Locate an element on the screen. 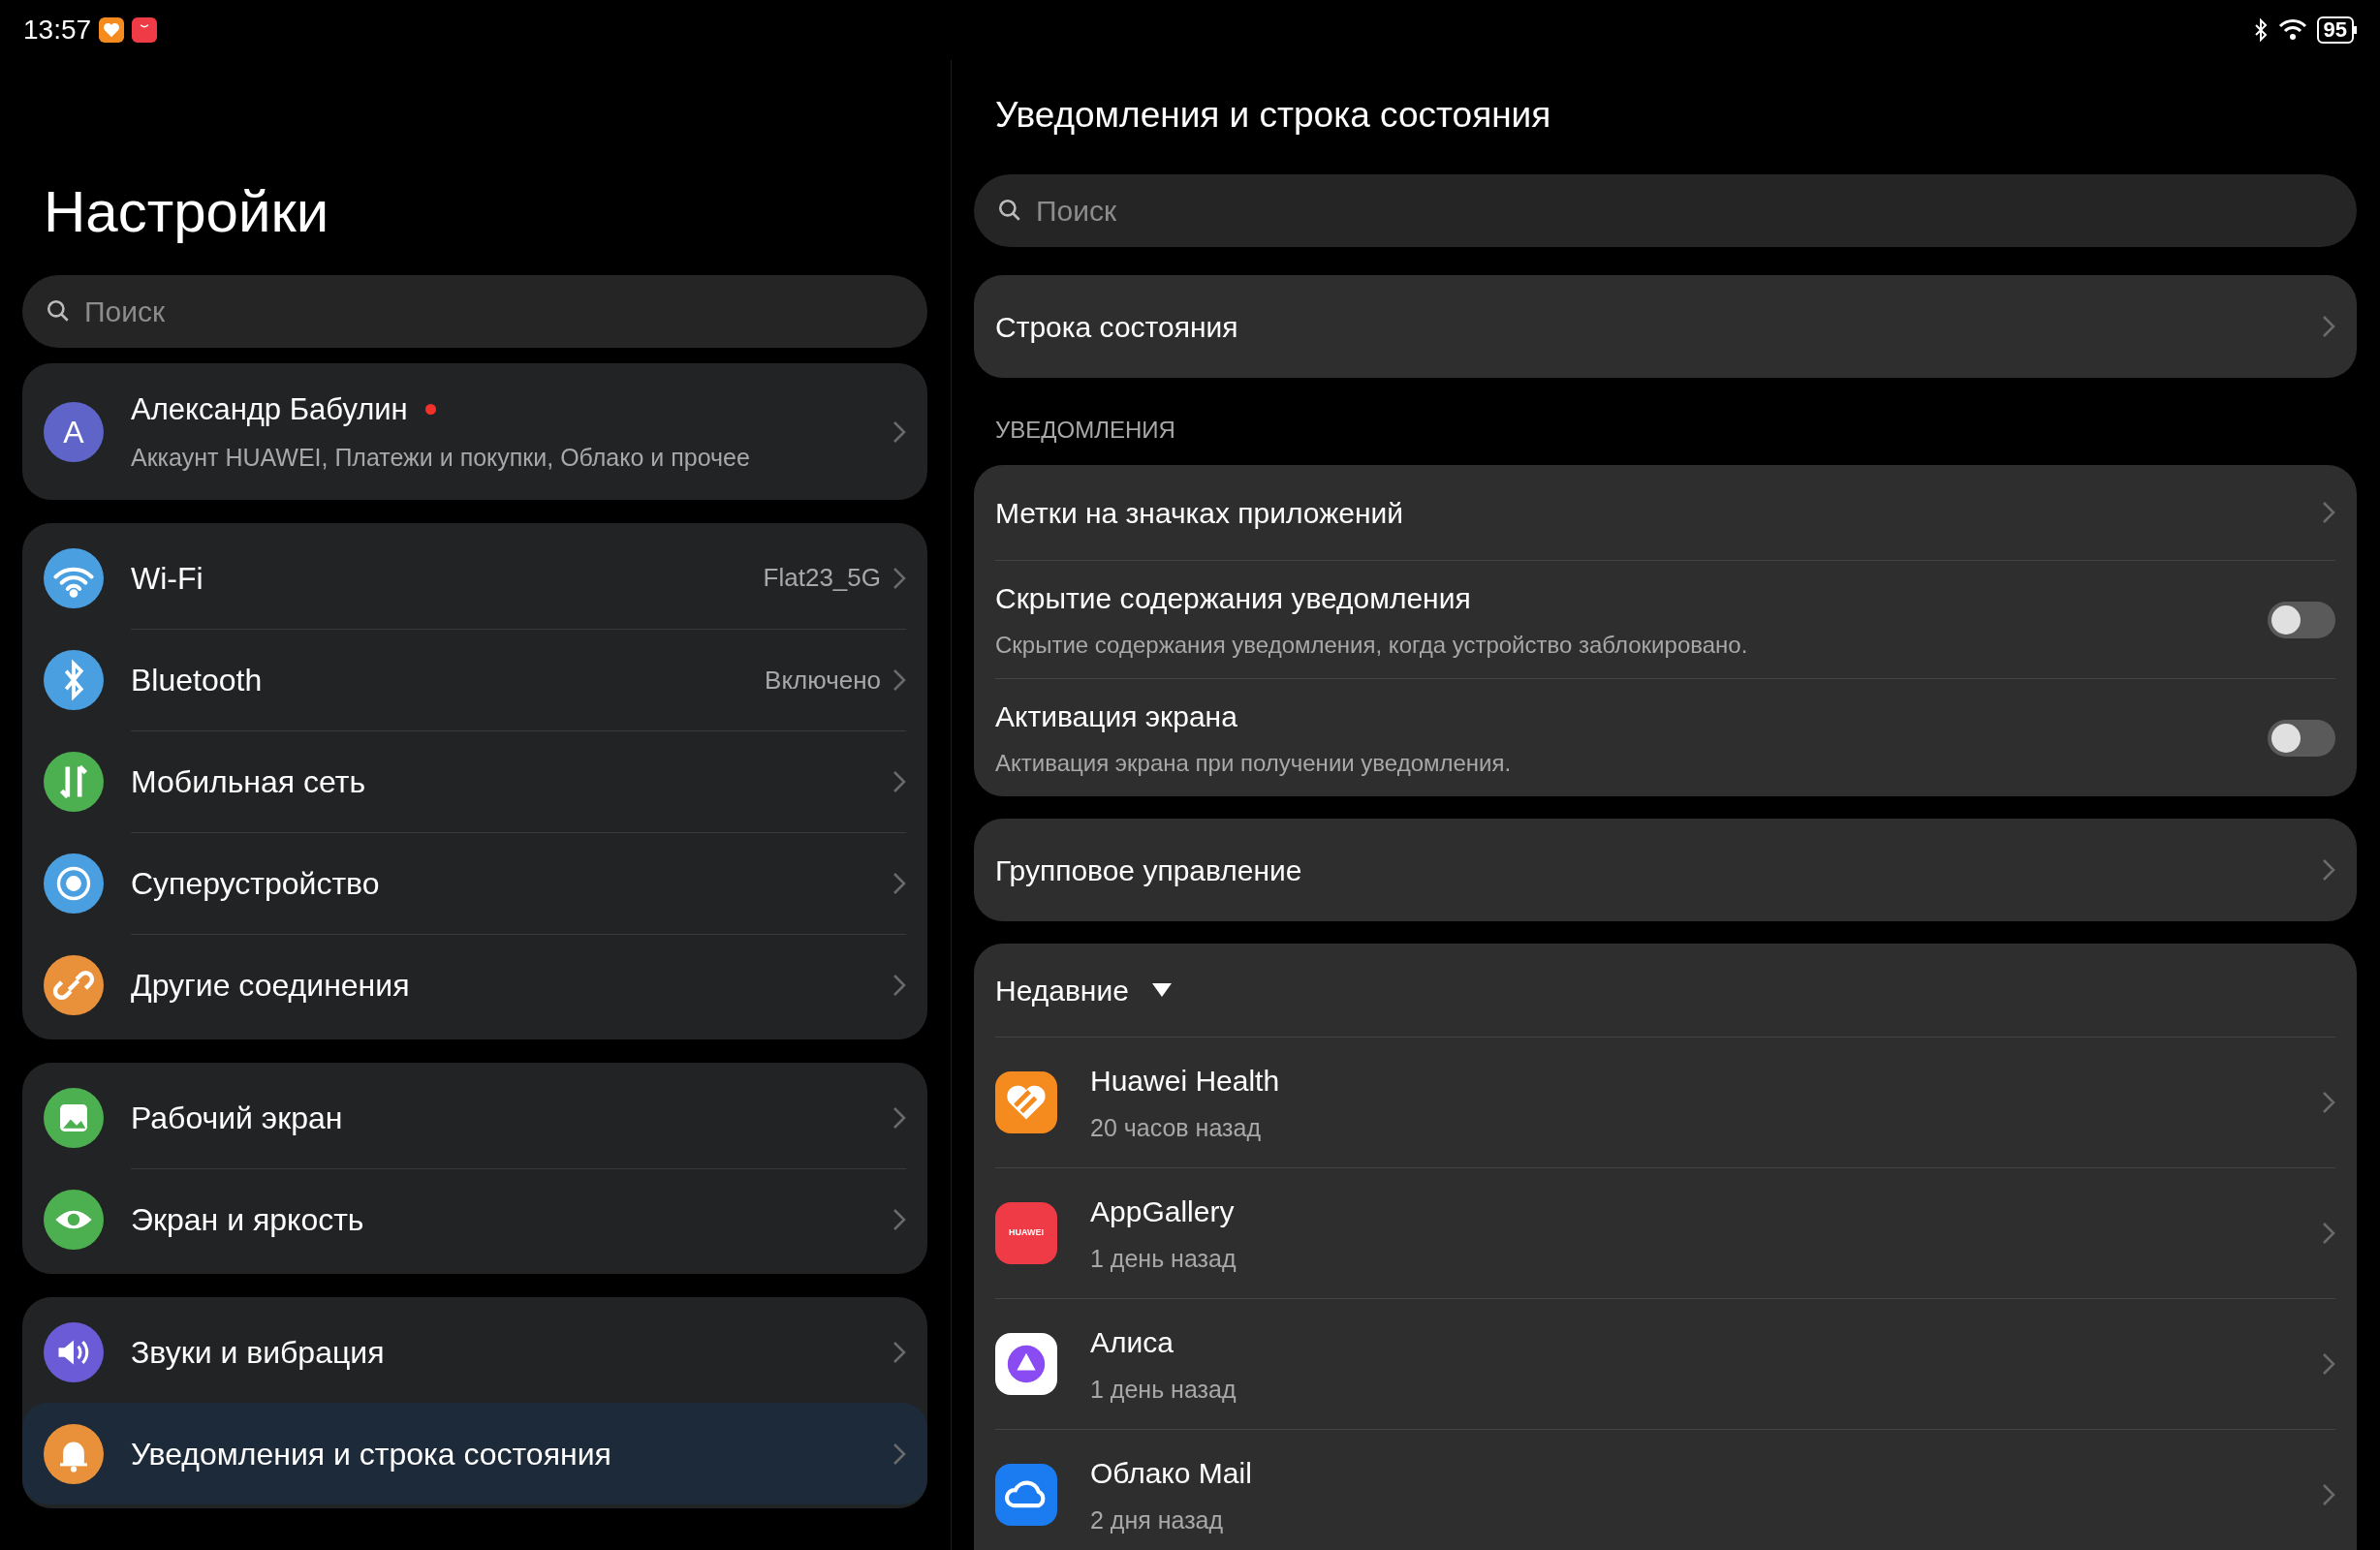 This screenshot has width=2380, height=1550. settings-item: Групповое управление is located at coordinates (1666, 870).